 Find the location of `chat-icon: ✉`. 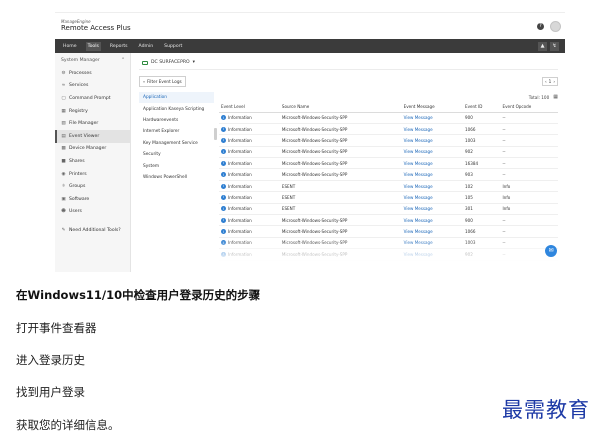

chat-icon: ✉ is located at coordinates (551, 250).